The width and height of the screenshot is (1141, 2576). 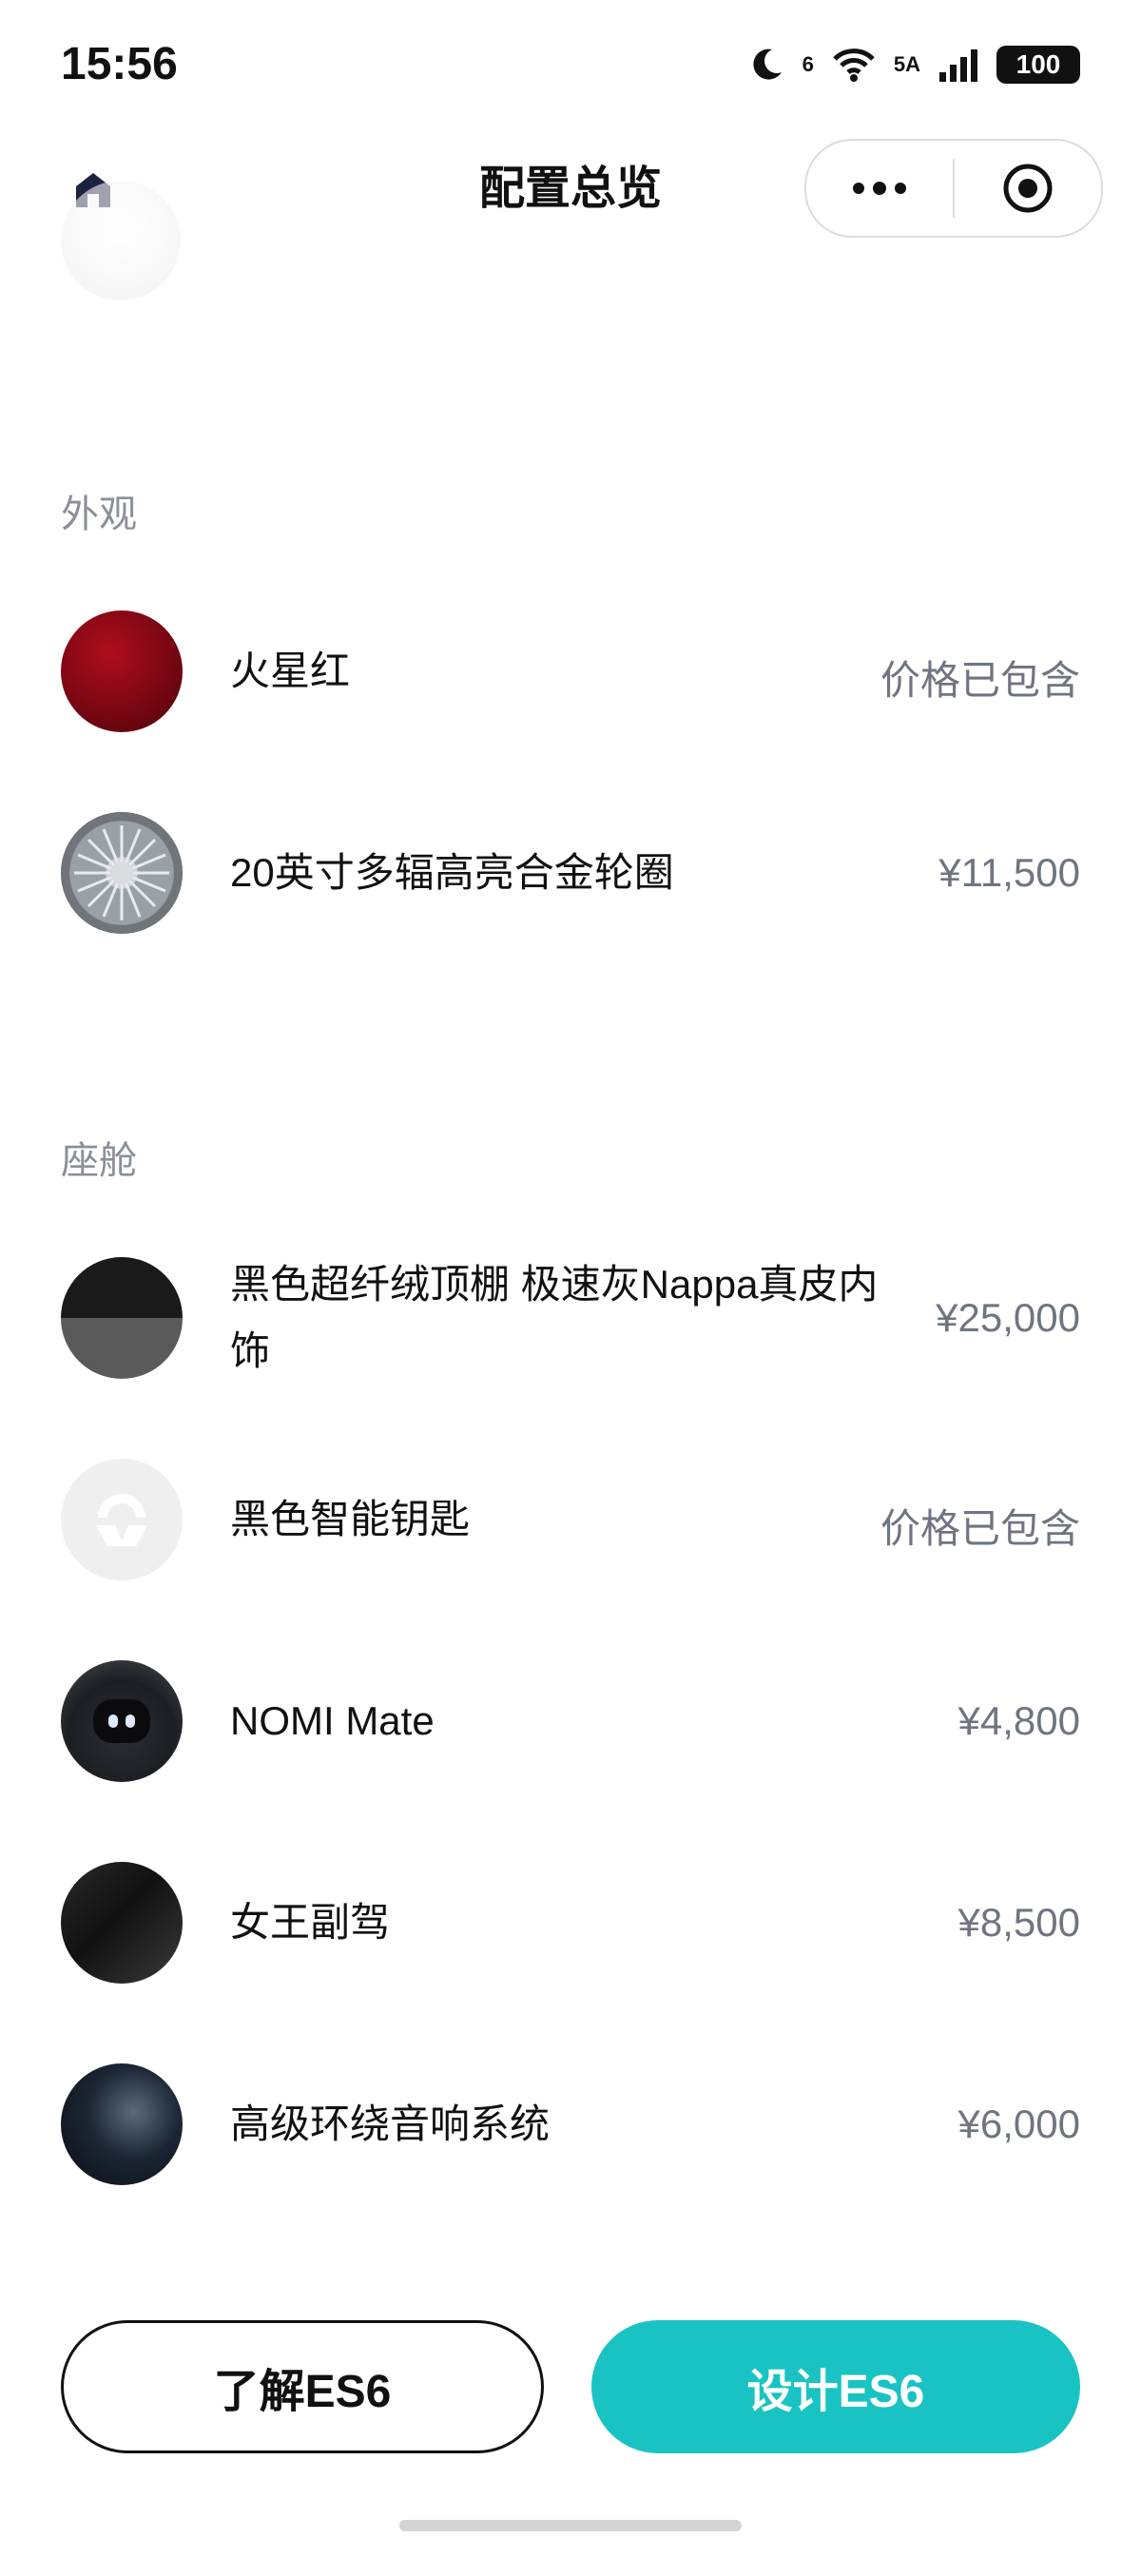 I want to click on item-name: 高级环绕音响系统, so click(x=390, y=2123).